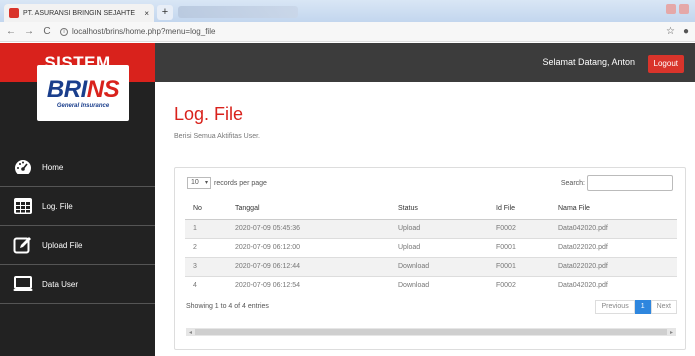 This screenshot has height=356, width=695. What do you see at coordinates (588, 62) in the screenshot?
I see `welcome-text: Selamat Datang, Anton` at bounding box center [588, 62].